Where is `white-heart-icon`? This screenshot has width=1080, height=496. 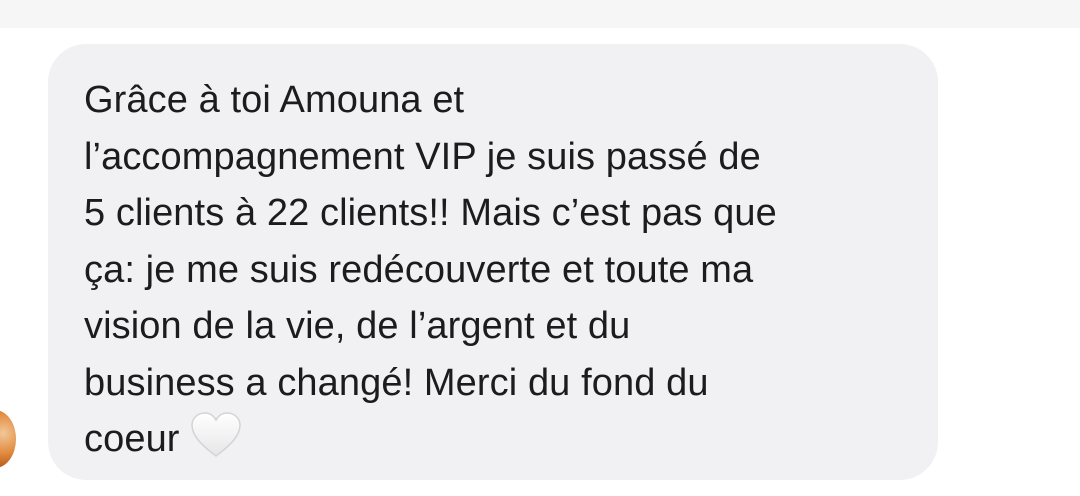 white-heart-icon is located at coordinates (215, 434).